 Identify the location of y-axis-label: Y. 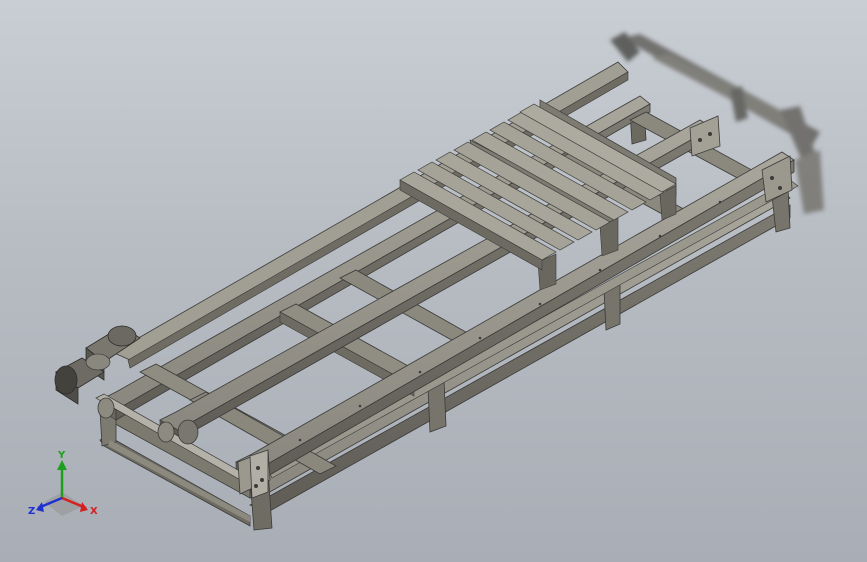
(61, 455).